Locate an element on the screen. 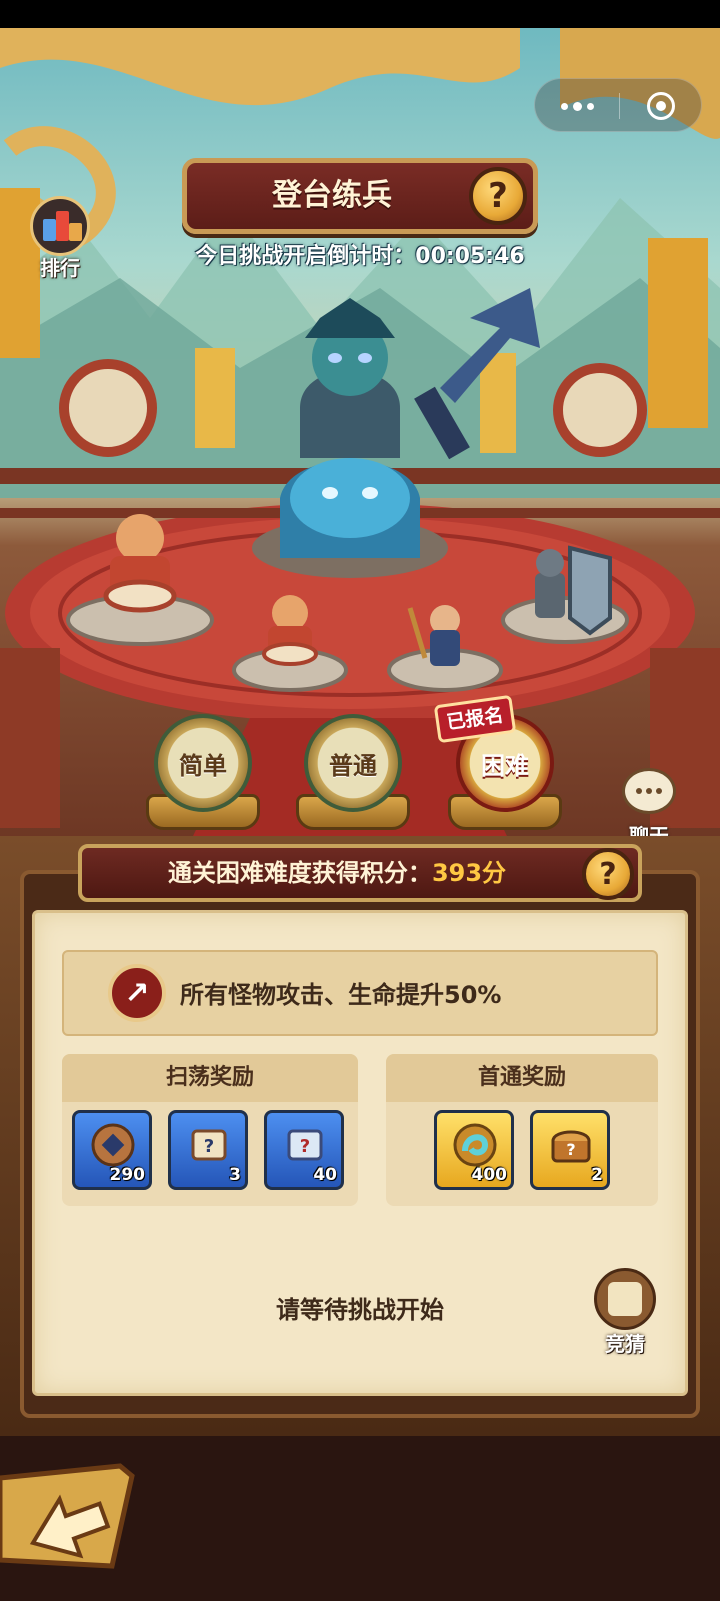  medal-icon: 简单 is located at coordinates (203, 763).